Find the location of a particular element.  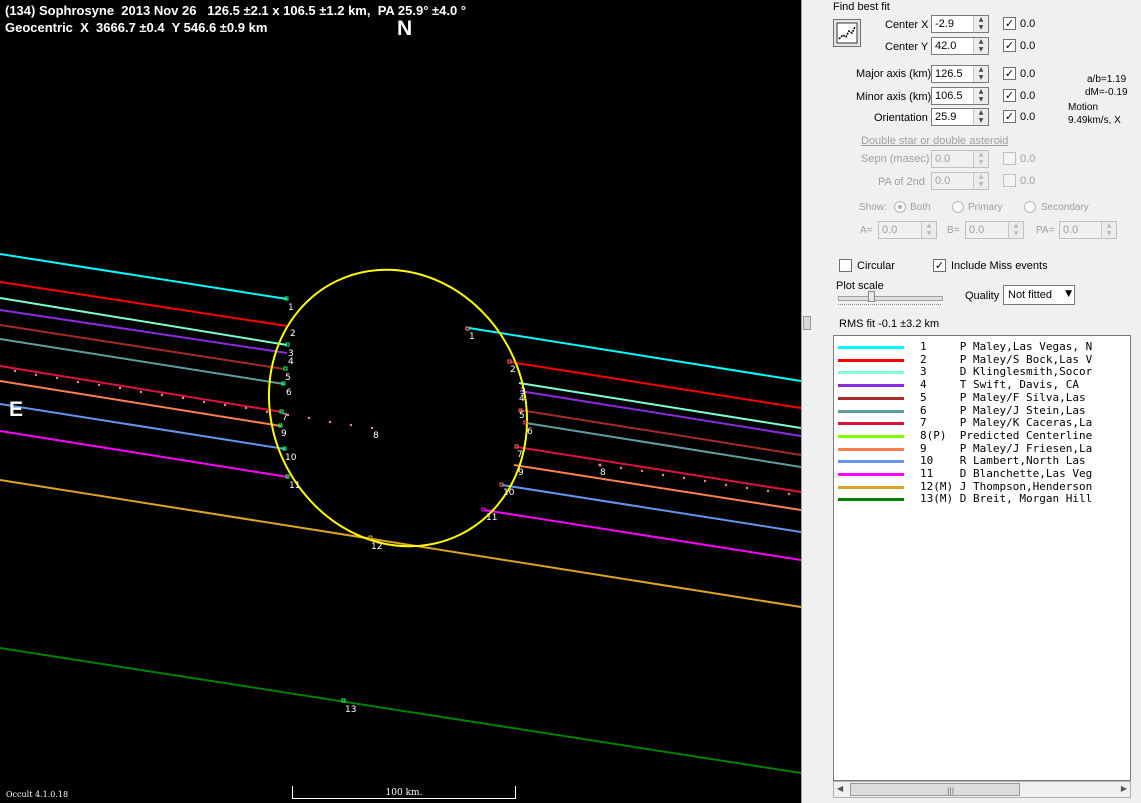

center-y-fit-checkbox: ✓ is located at coordinates (1009, 45).